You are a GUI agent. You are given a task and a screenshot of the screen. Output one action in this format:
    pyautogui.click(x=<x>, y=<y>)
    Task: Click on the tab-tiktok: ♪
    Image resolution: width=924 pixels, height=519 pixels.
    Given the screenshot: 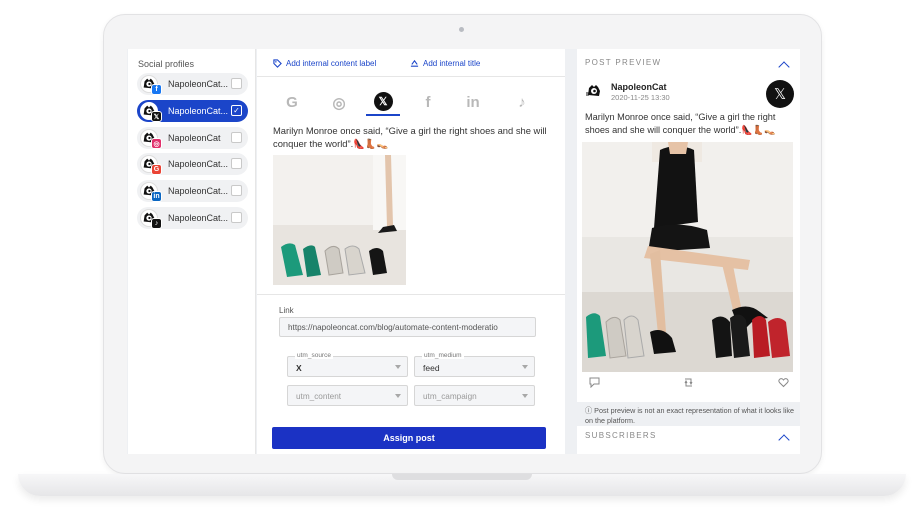 What is the action you would take?
    pyautogui.click(x=522, y=102)
    